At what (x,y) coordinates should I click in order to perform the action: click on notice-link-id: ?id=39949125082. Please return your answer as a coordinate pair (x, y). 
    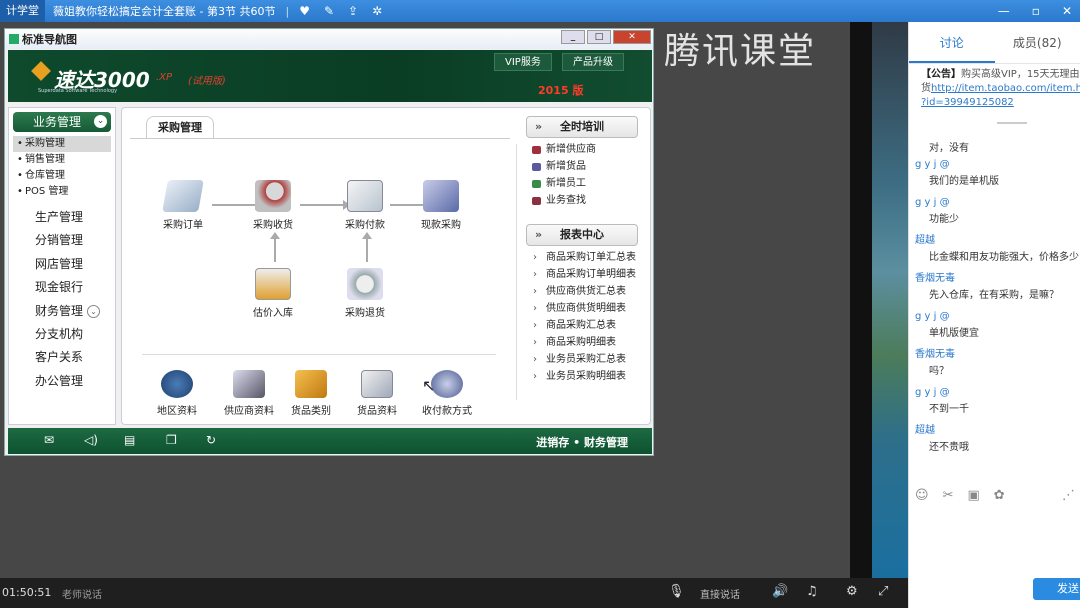
    Looking at the image, I should click on (967, 102).